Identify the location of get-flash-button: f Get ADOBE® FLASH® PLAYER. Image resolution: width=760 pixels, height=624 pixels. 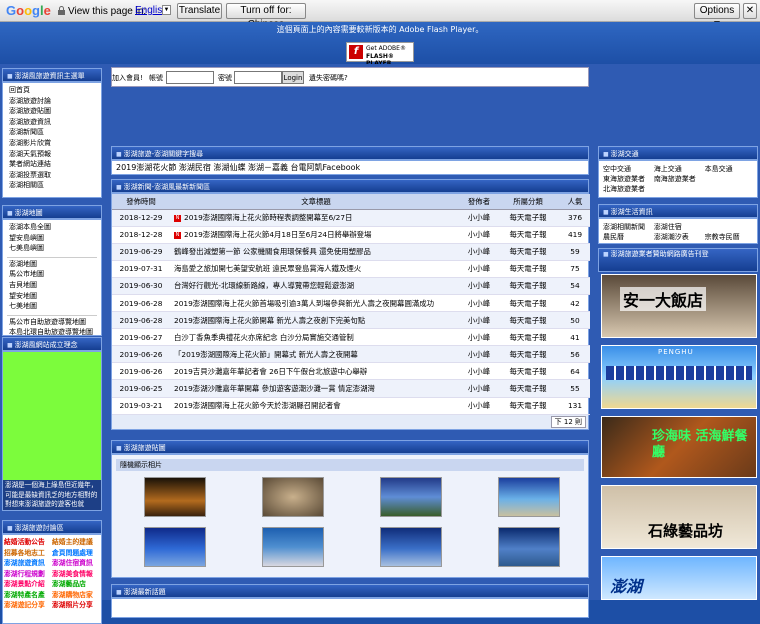
(380, 54).